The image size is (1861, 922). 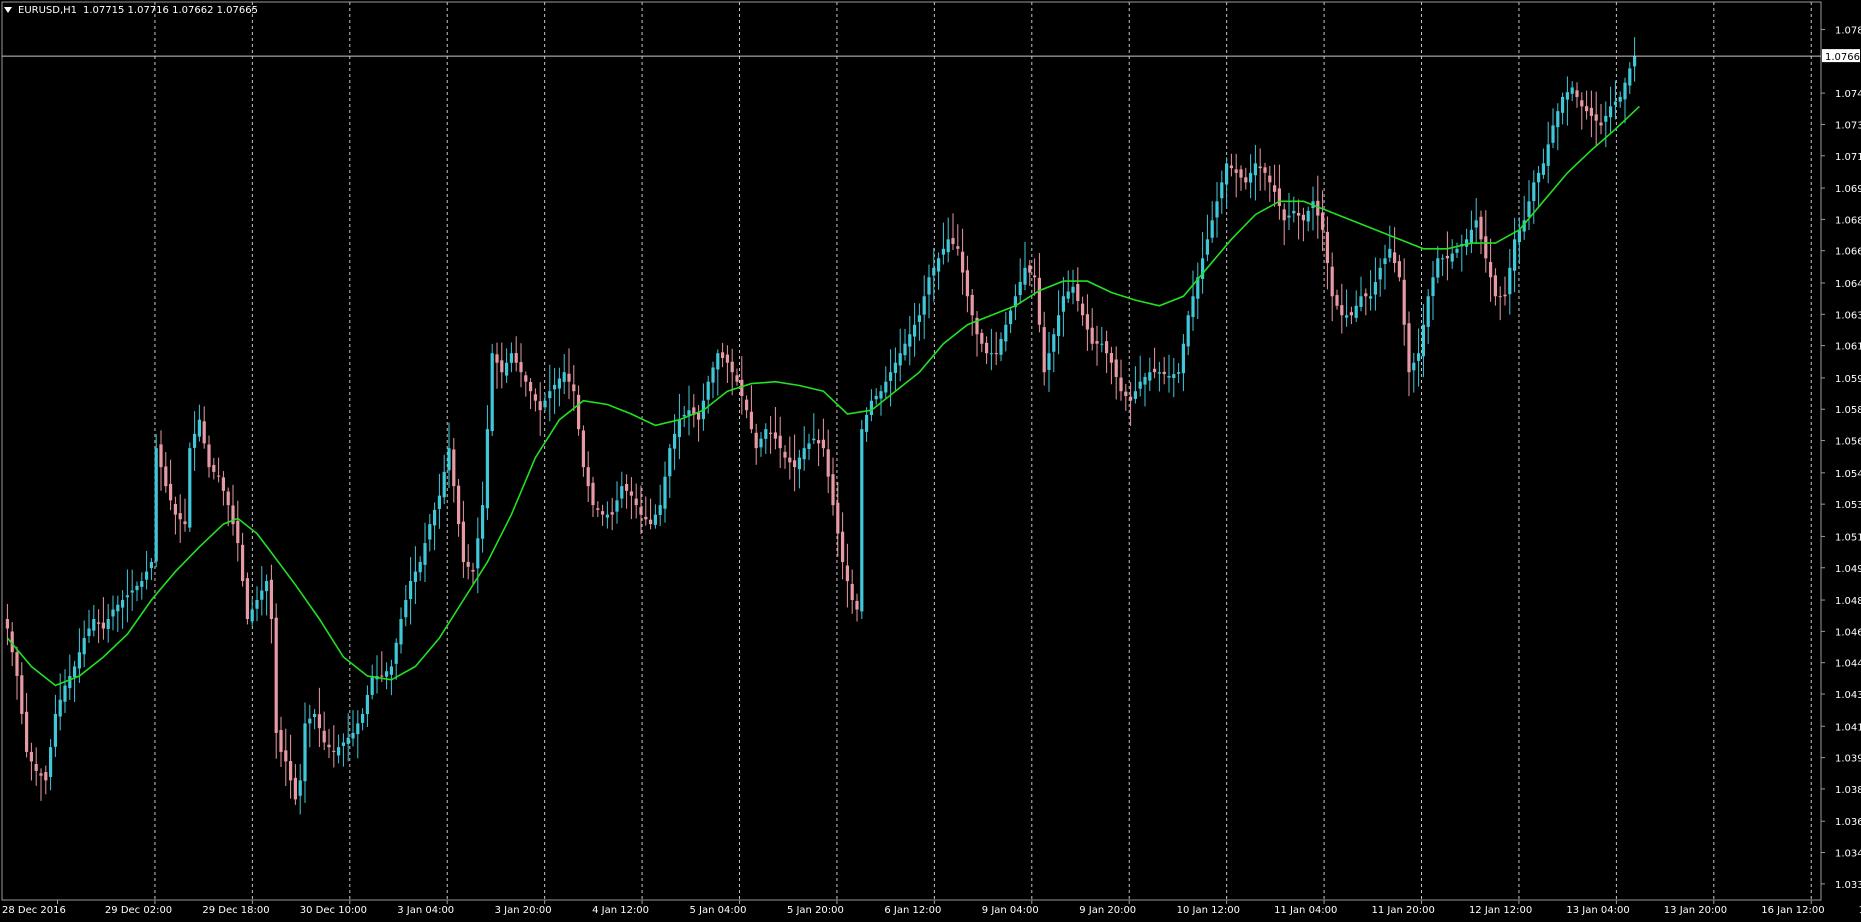 What do you see at coordinates (1848, 315) in the screenshot?
I see `y-tick-label: 1.06305` at bounding box center [1848, 315].